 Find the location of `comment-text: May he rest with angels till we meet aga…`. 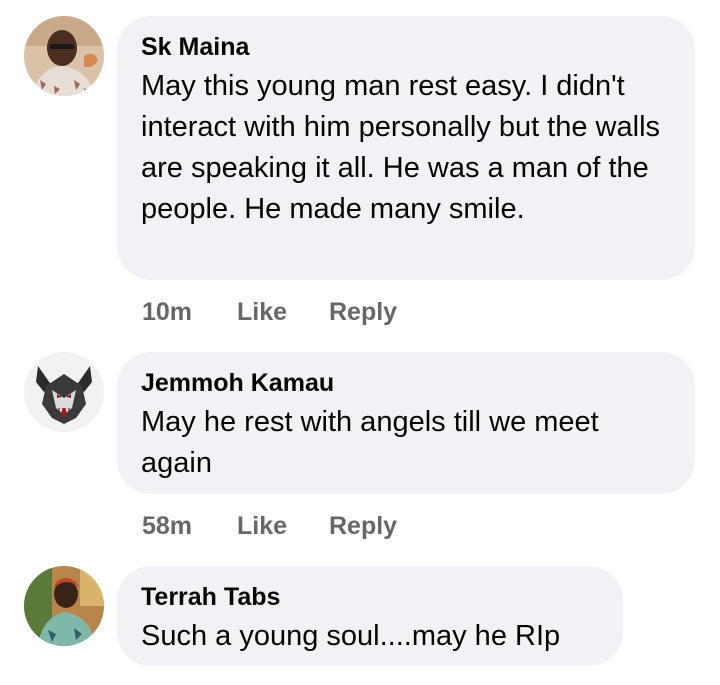

comment-text: May he rest with angels till we meet aga… is located at coordinates (370, 442).